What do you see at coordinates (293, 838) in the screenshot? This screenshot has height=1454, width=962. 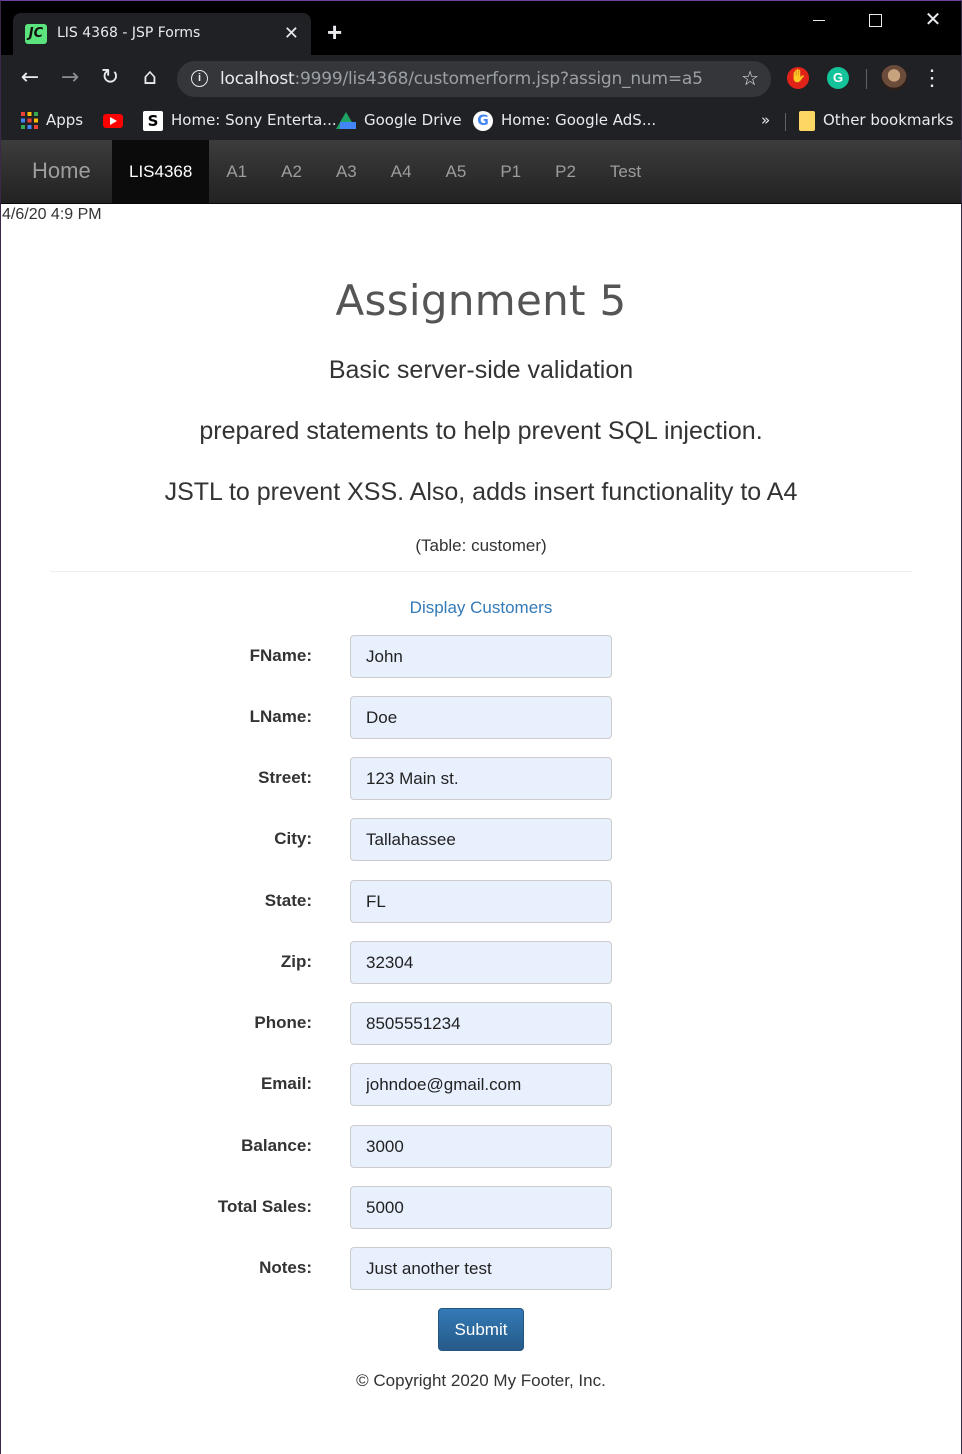 I see `city-label: City:` at bounding box center [293, 838].